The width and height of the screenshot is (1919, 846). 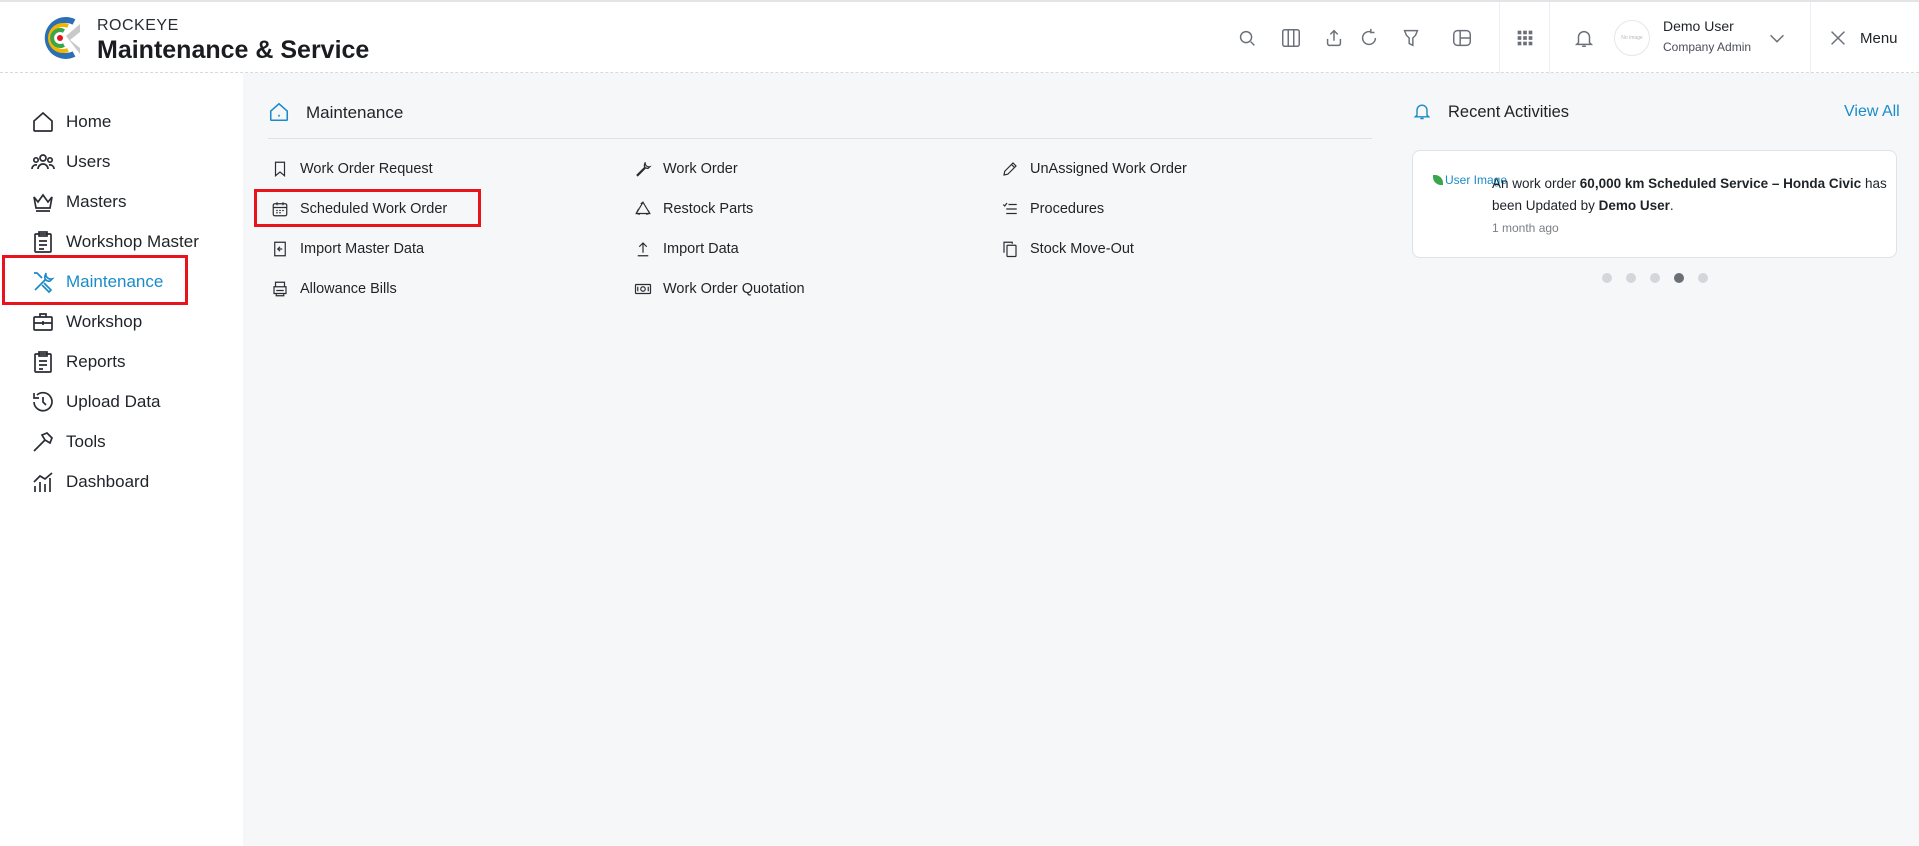 I want to click on app-title: Maintenance & Service, so click(x=233, y=50).